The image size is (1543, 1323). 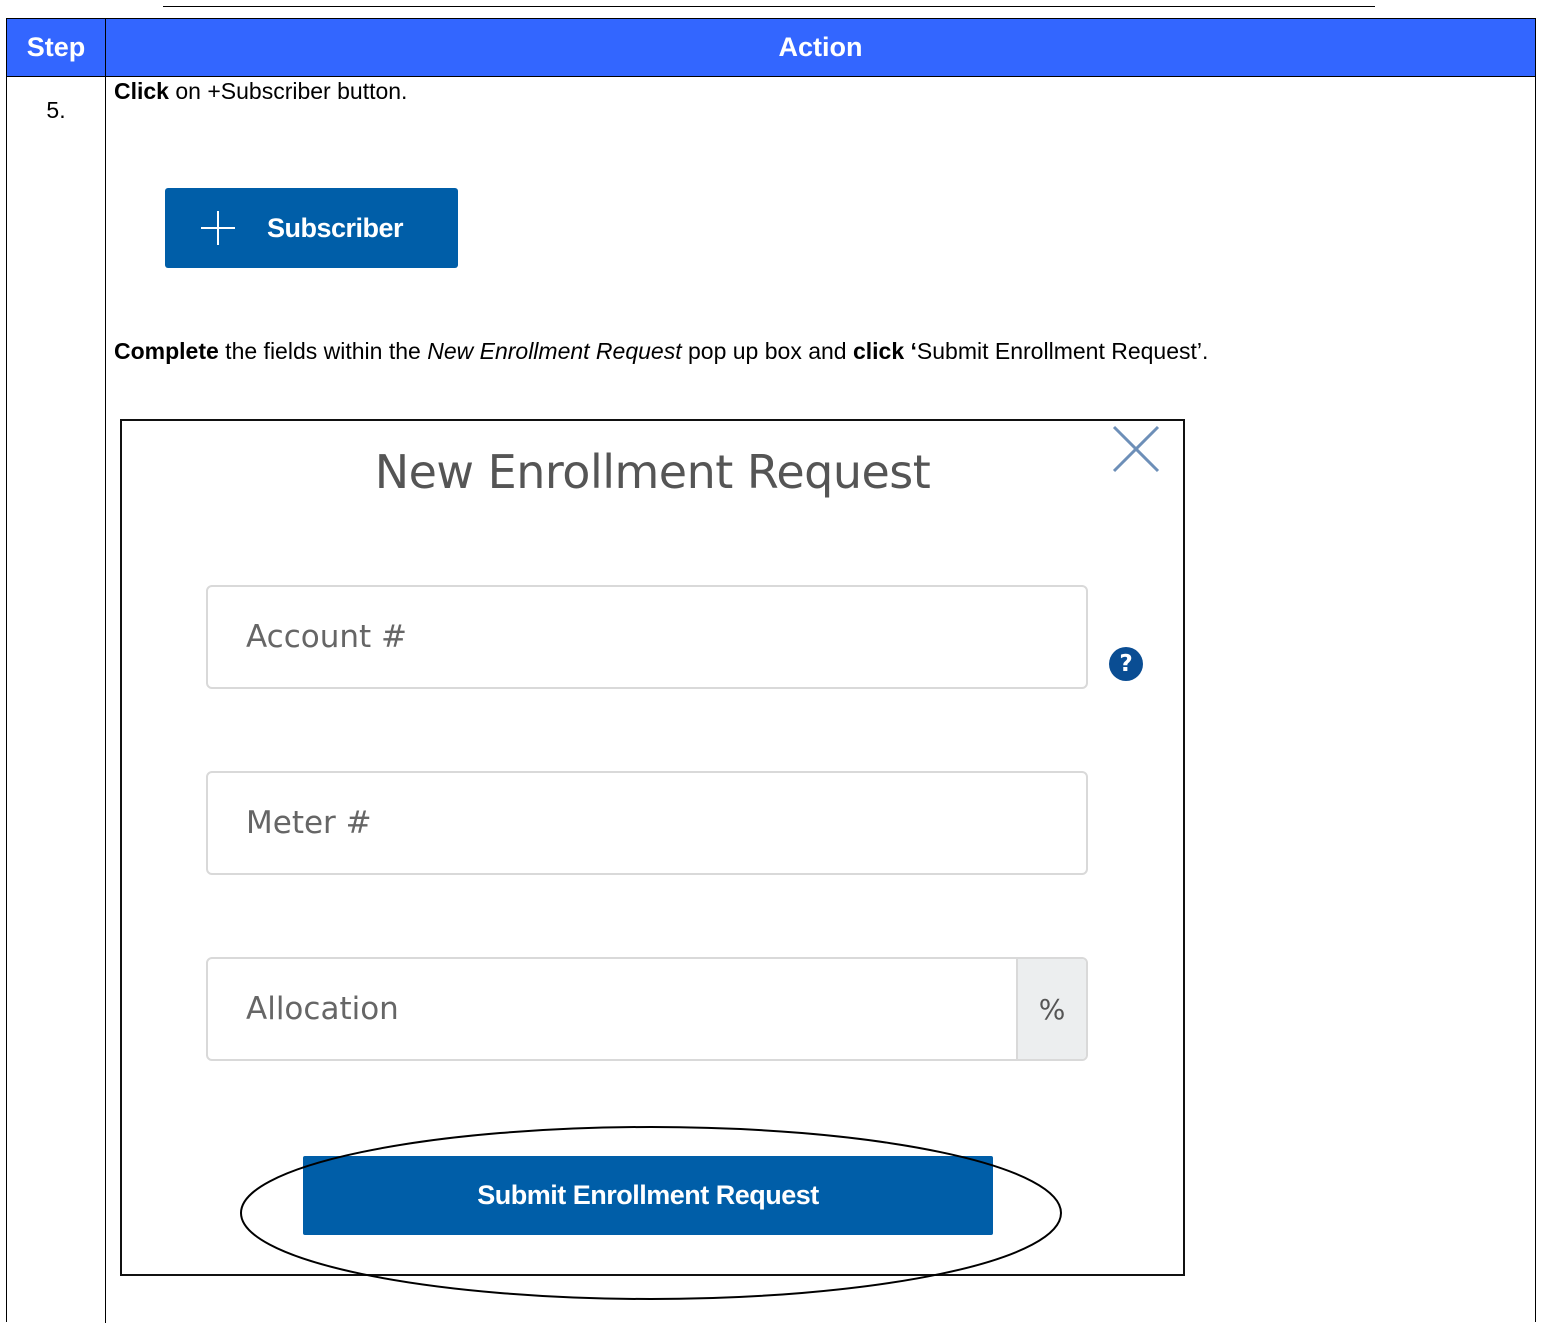 What do you see at coordinates (166, 351) in the screenshot?
I see `instruction-verb: Complete` at bounding box center [166, 351].